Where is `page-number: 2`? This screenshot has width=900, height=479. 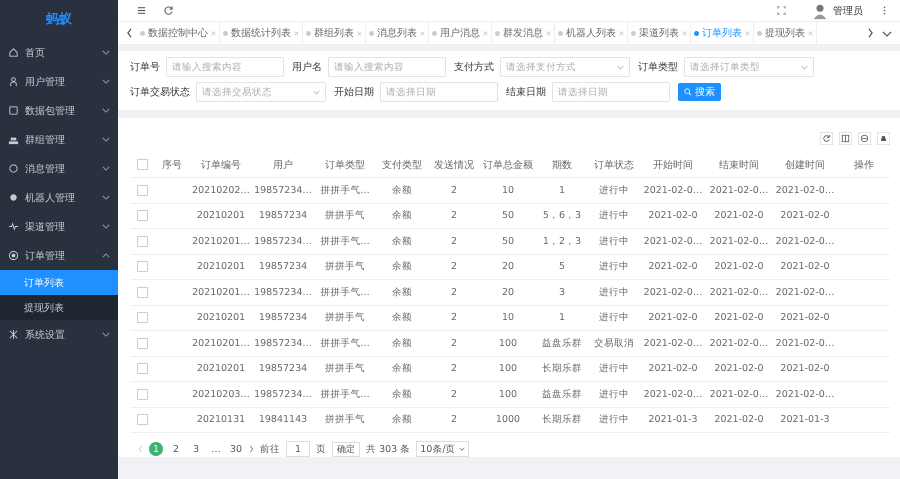
page-number: 2 is located at coordinates (176, 449).